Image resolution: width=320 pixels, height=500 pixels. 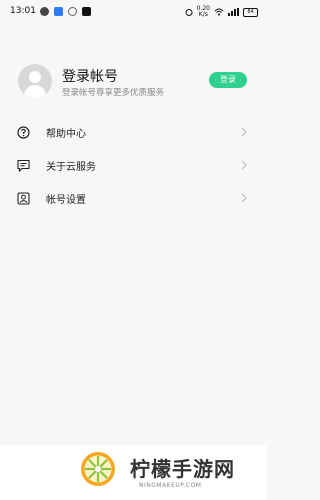 I want to click on avatar, so click(x=35, y=81).